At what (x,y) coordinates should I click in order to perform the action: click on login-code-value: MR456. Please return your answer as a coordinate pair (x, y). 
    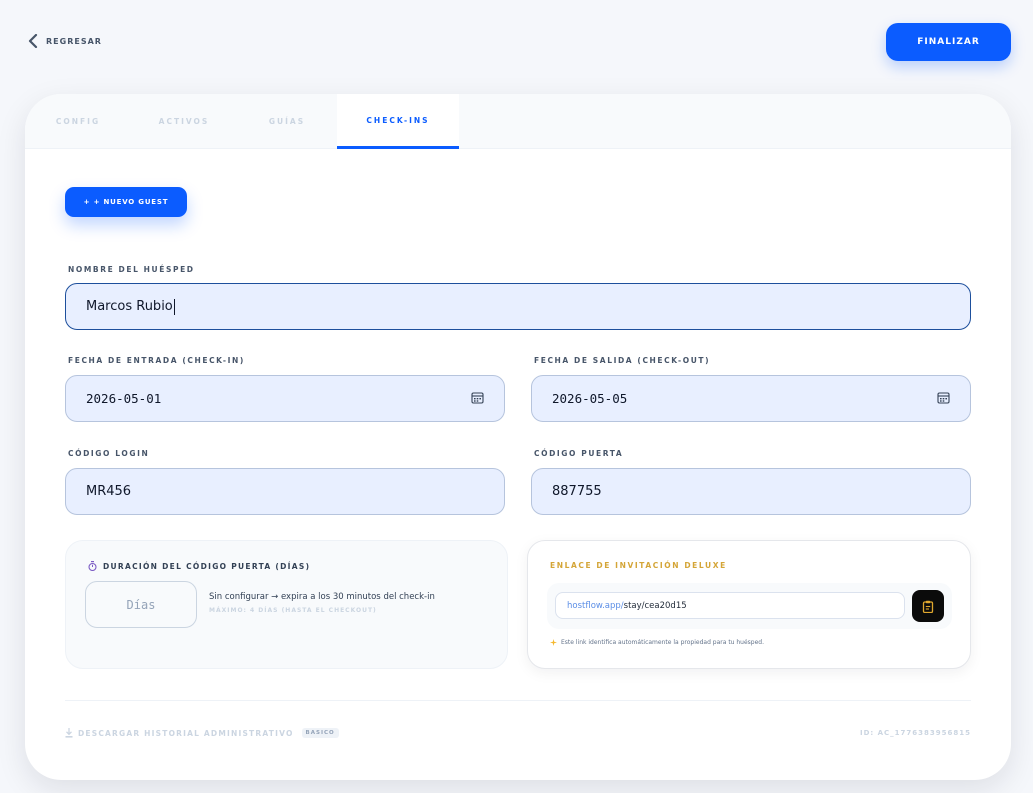
    Looking at the image, I should click on (109, 491).